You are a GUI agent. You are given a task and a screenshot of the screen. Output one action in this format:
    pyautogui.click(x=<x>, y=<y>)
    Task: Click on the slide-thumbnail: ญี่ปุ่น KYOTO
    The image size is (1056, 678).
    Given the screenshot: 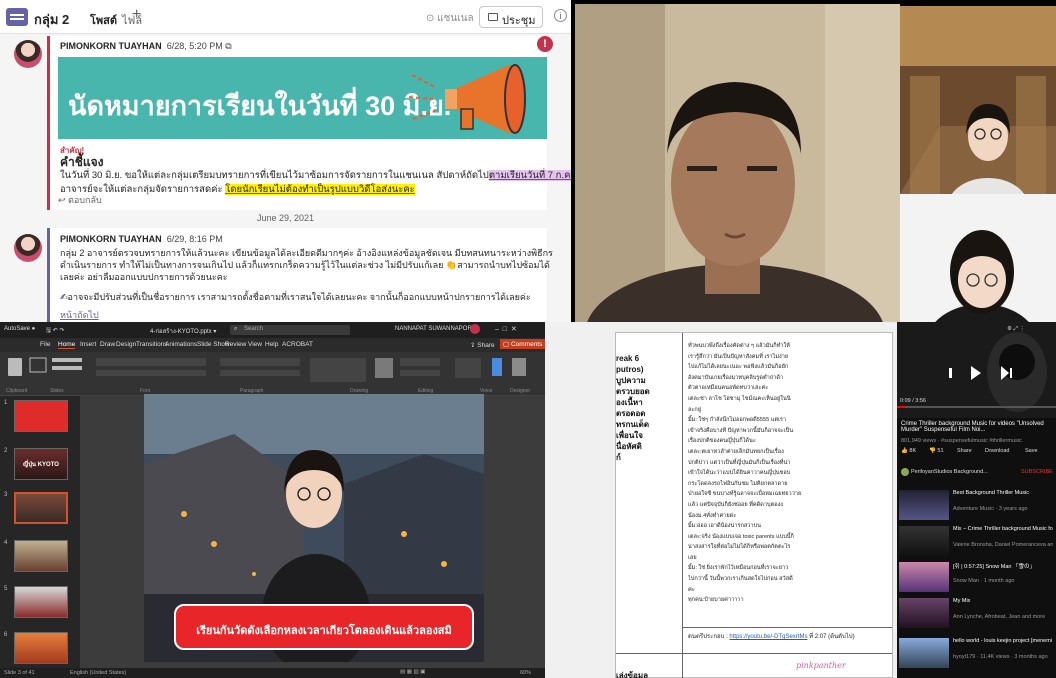 What is the action you would take?
    pyautogui.click(x=41, y=464)
    